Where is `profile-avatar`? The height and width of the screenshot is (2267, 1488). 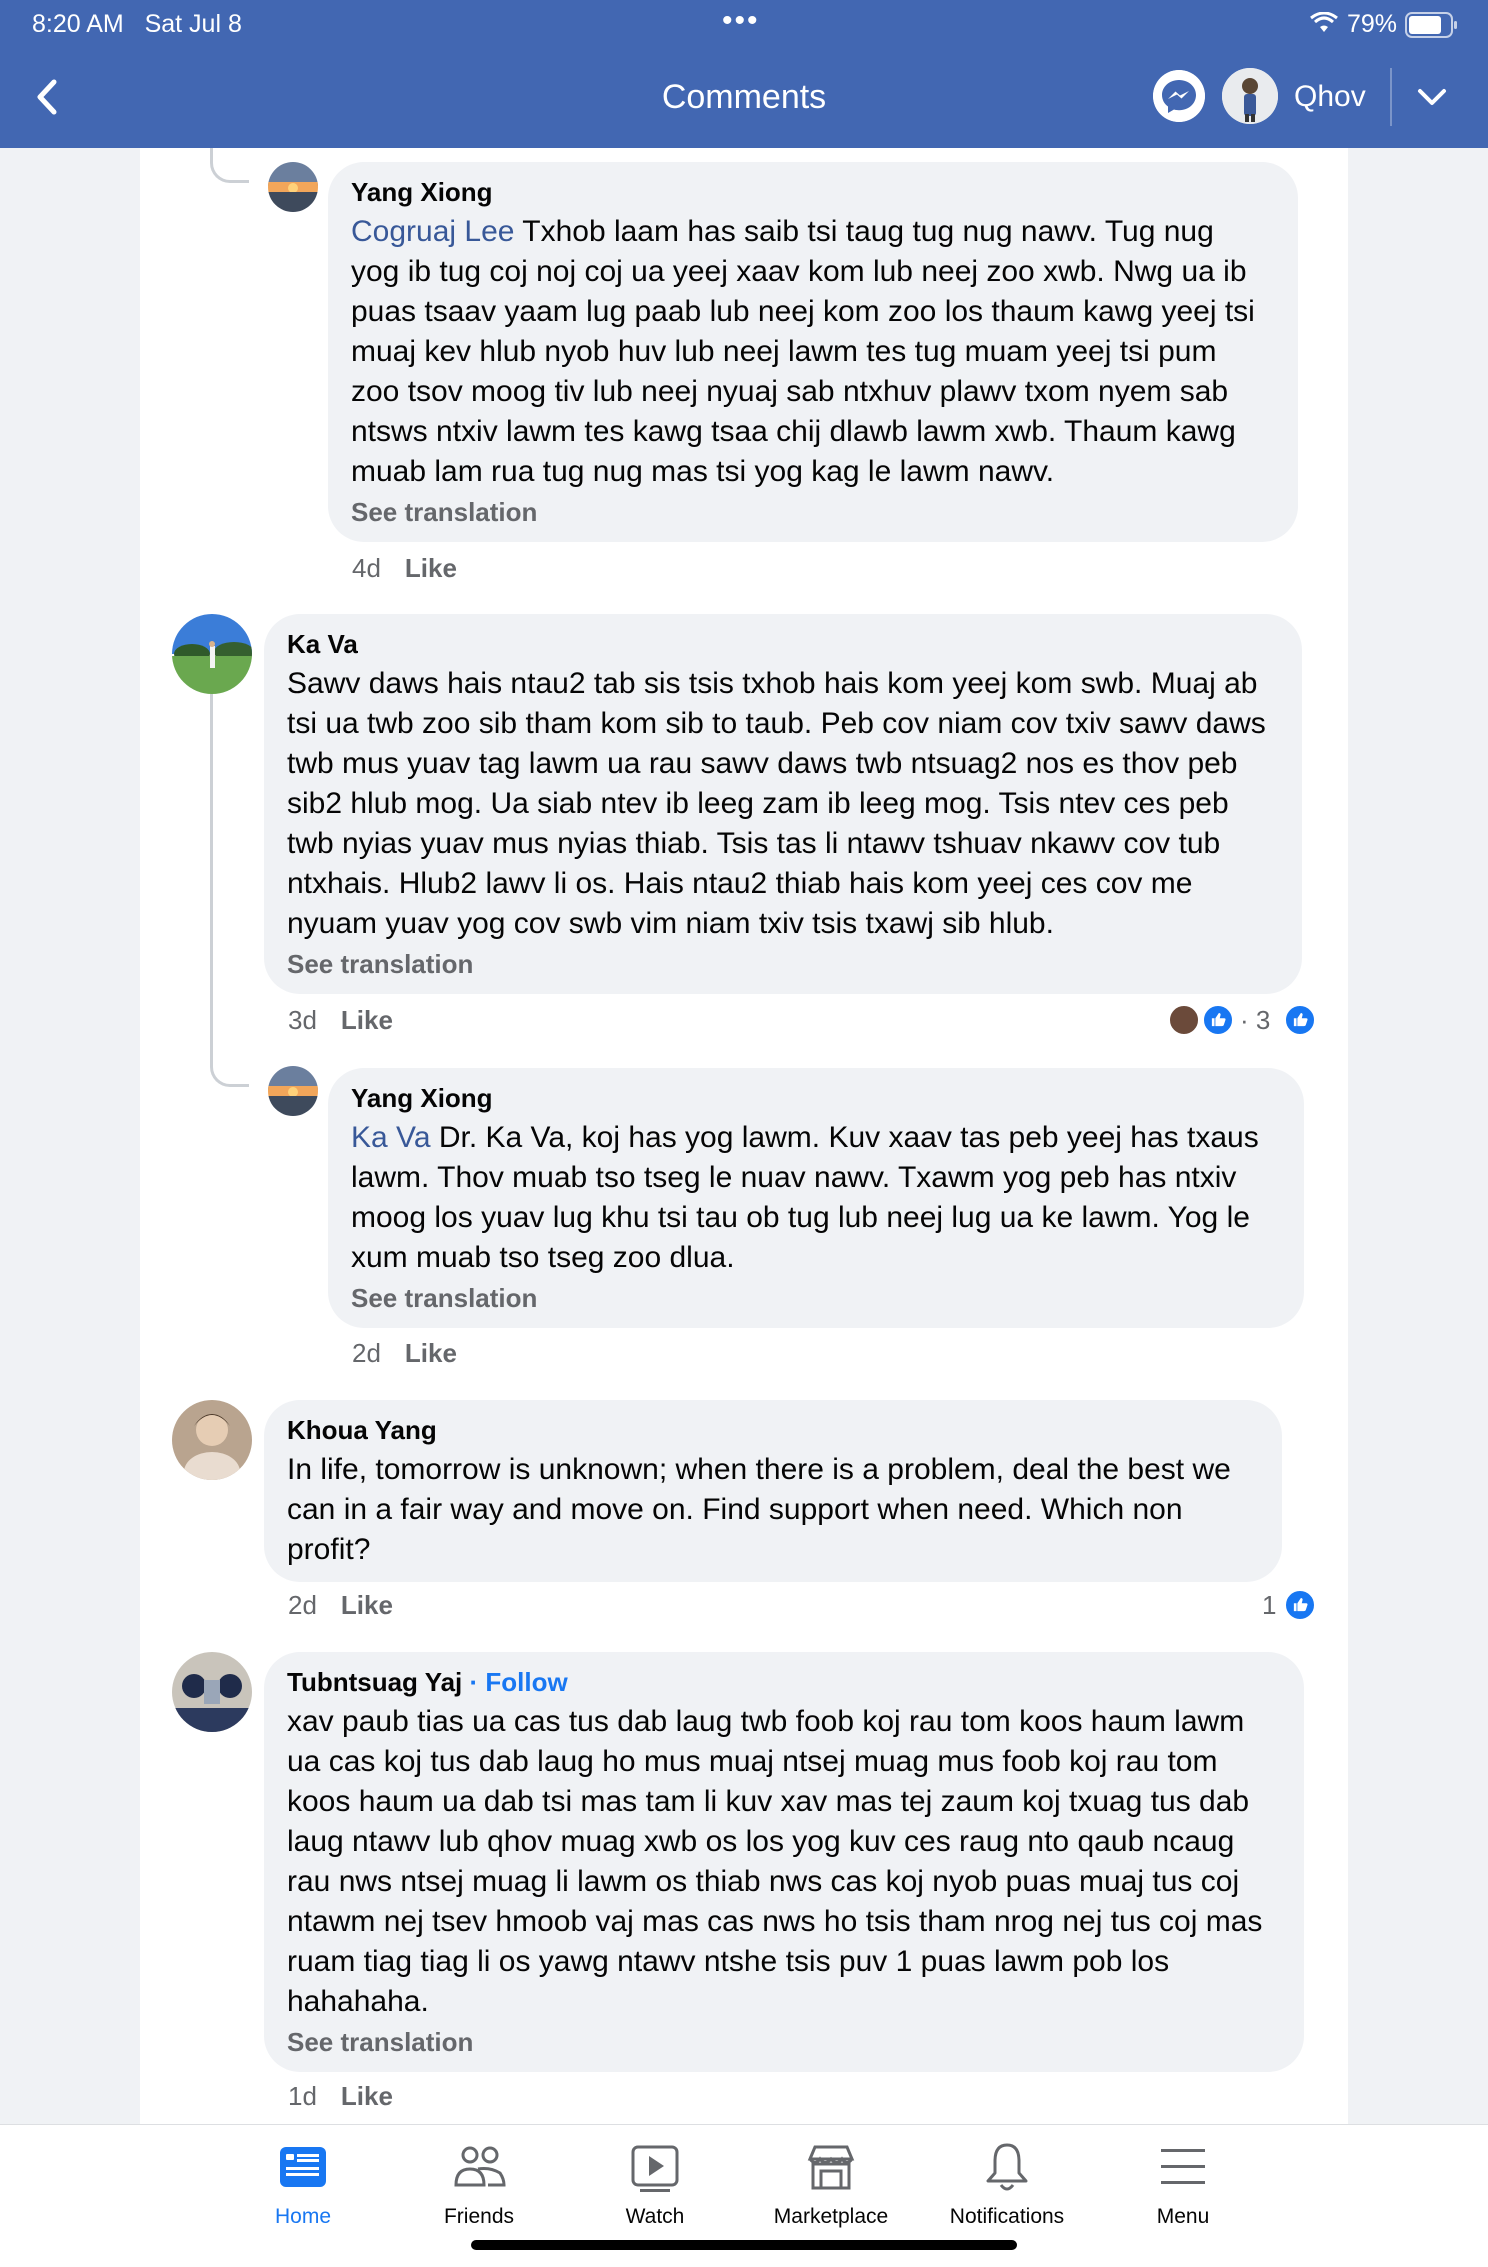 profile-avatar is located at coordinates (1250, 96).